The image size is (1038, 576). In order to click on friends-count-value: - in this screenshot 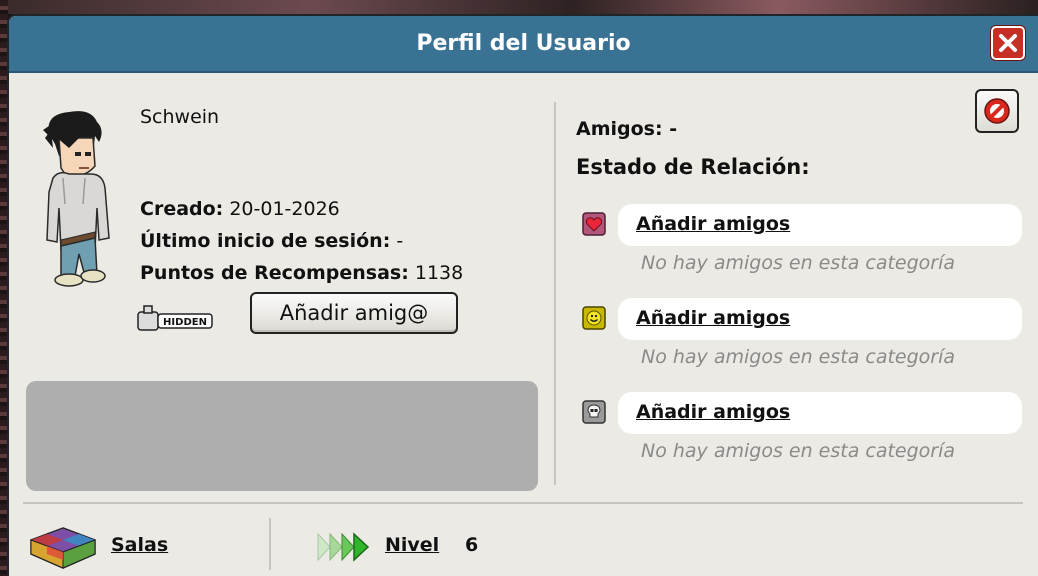, I will do `click(673, 129)`.